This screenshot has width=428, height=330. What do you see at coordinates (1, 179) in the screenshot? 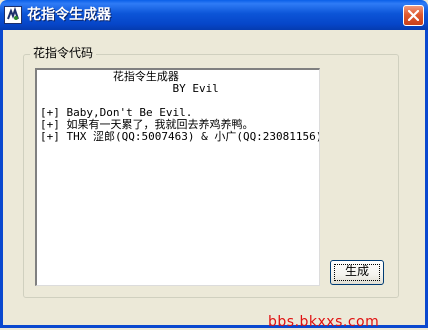
I see `window-border-left` at bounding box center [1, 179].